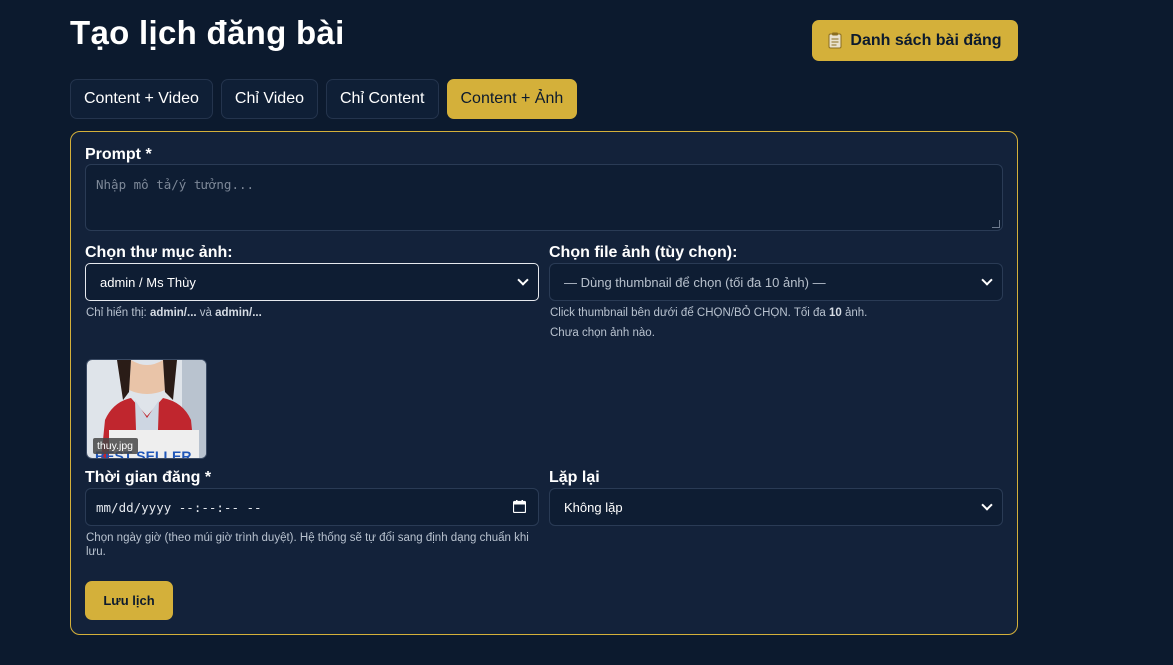 This screenshot has width=1173, height=665. I want to click on page-title: Tạo lịch đăng bài, so click(207, 32).